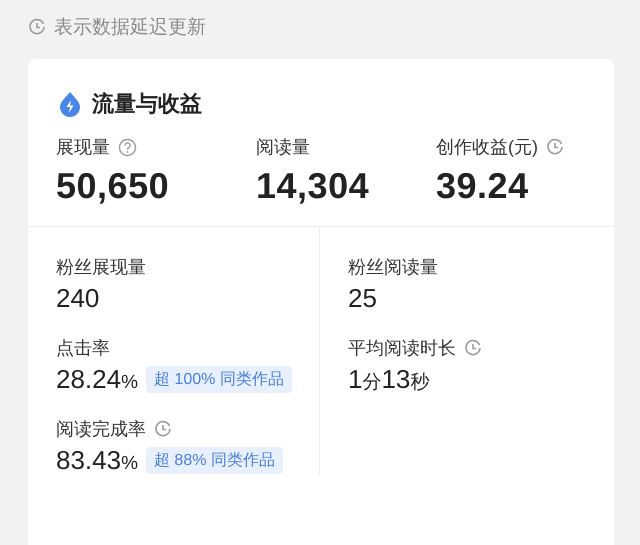 Image resolution: width=640 pixels, height=545 pixels. What do you see at coordinates (147, 104) in the screenshot?
I see `card-title: 流量与收益` at bounding box center [147, 104].